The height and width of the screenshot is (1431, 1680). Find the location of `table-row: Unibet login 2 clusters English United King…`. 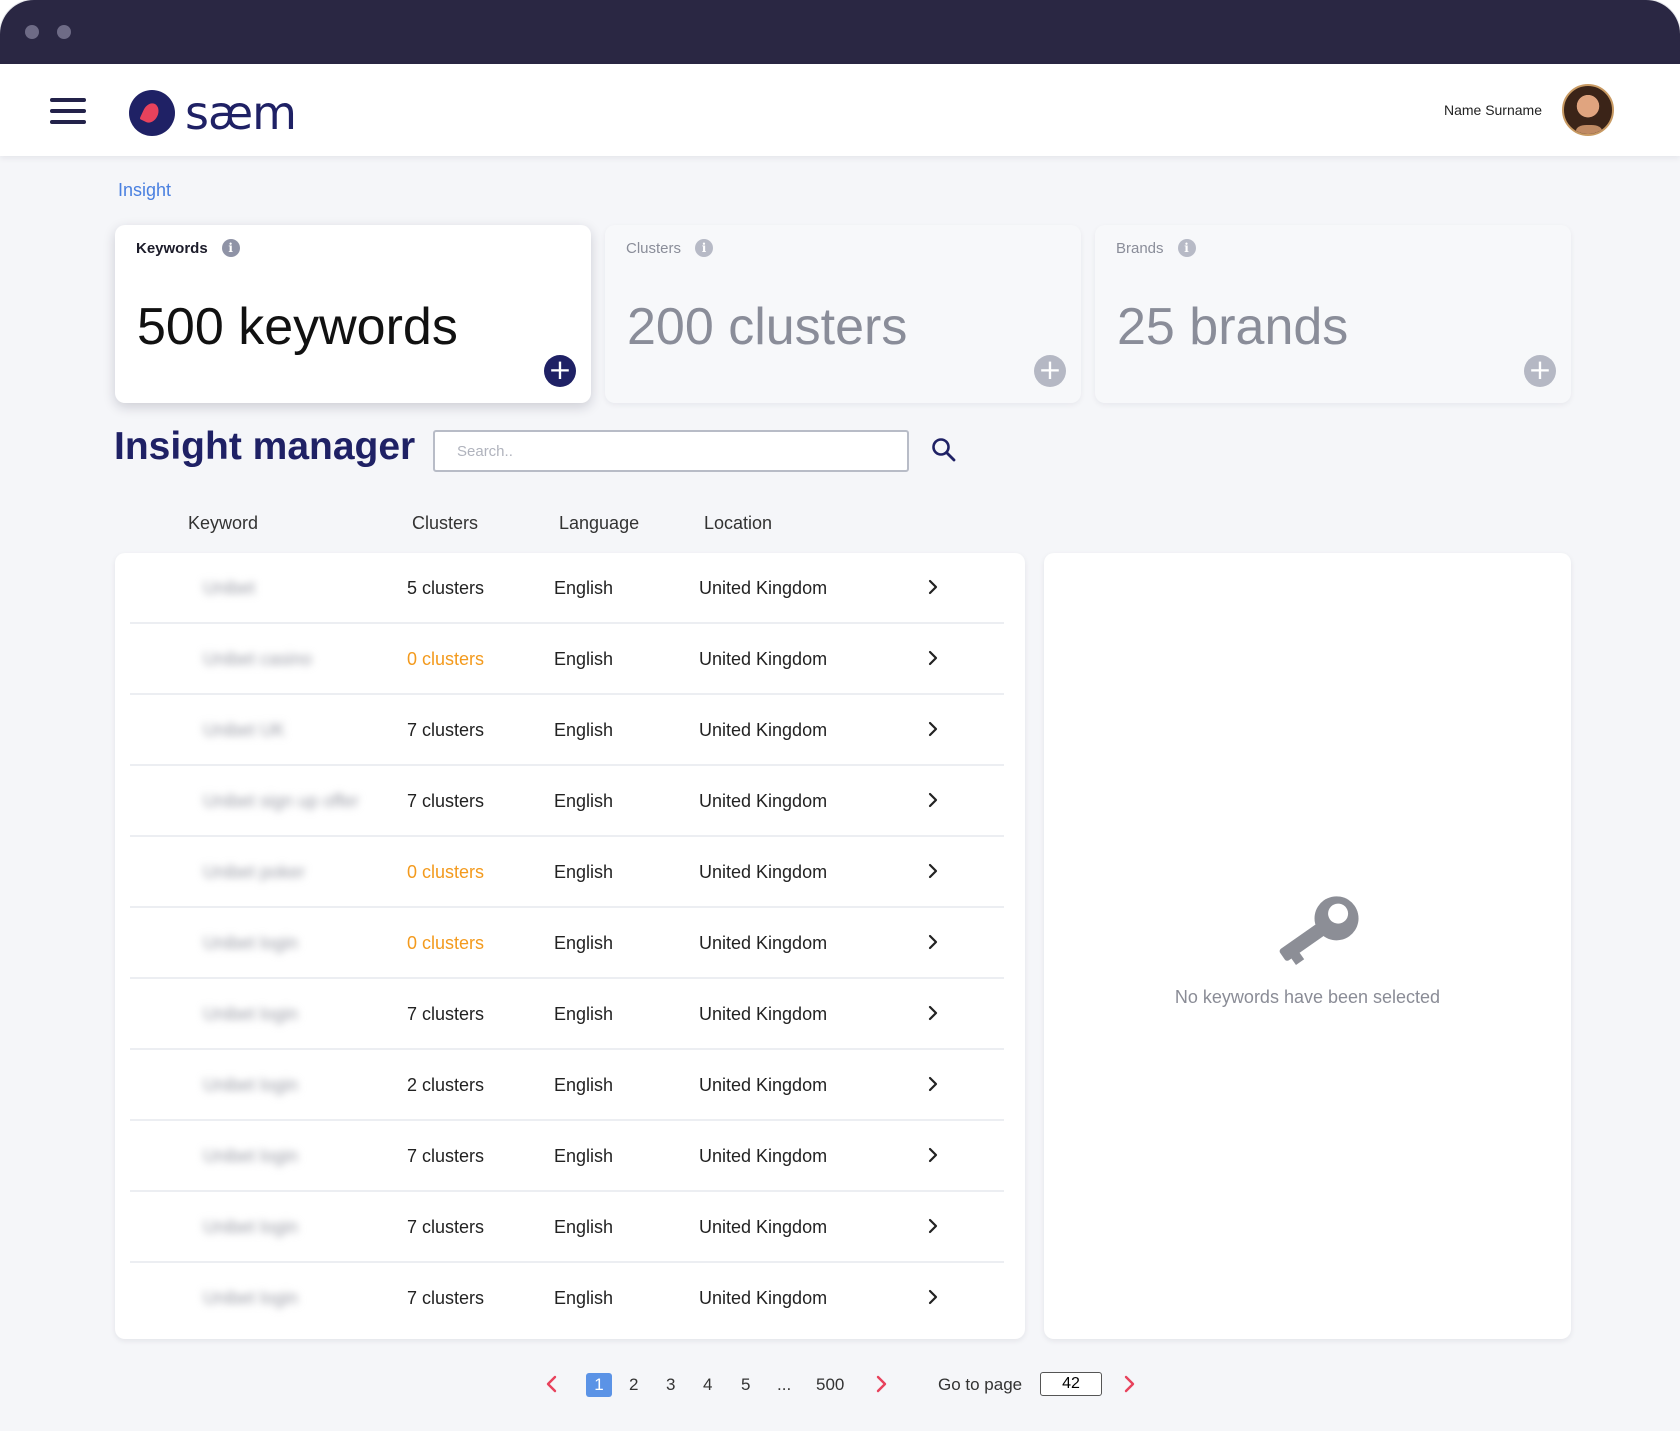

table-row: Unibet login 2 clusters English United King… is located at coordinates (567, 1085).